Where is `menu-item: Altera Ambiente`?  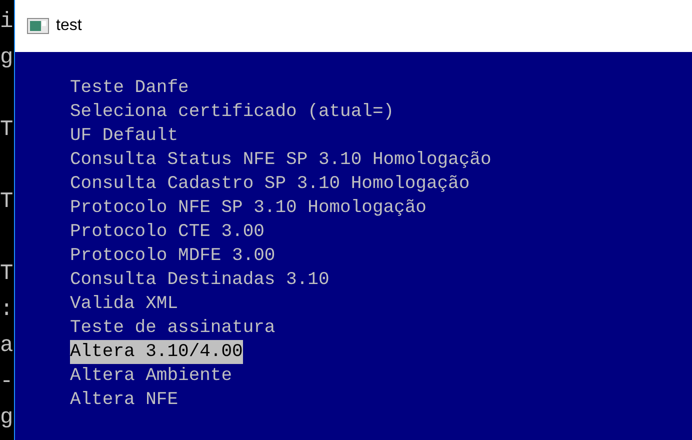 menu-item: Altera Ambiente is located at coordinates (151, 376).